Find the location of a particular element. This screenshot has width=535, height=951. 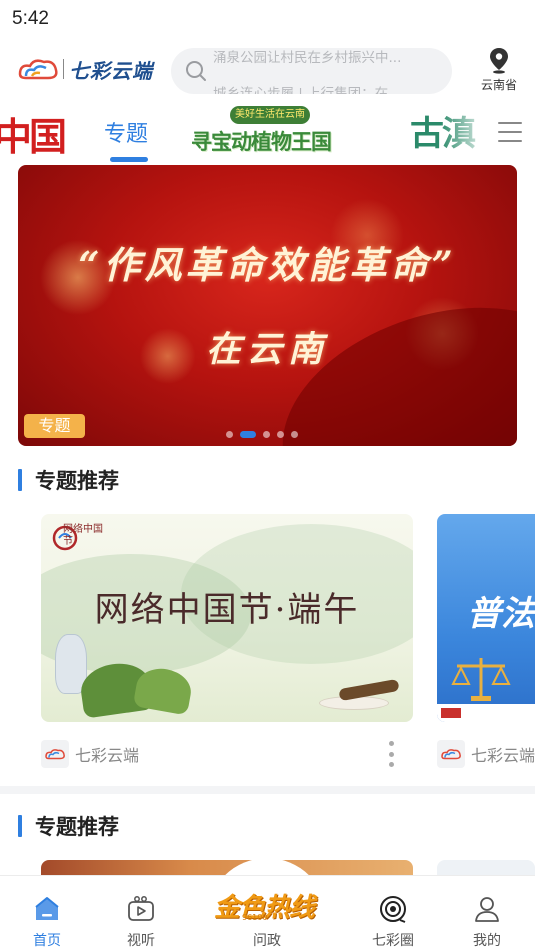

status-bar: 5:42 is located at coordinates (267, 19).